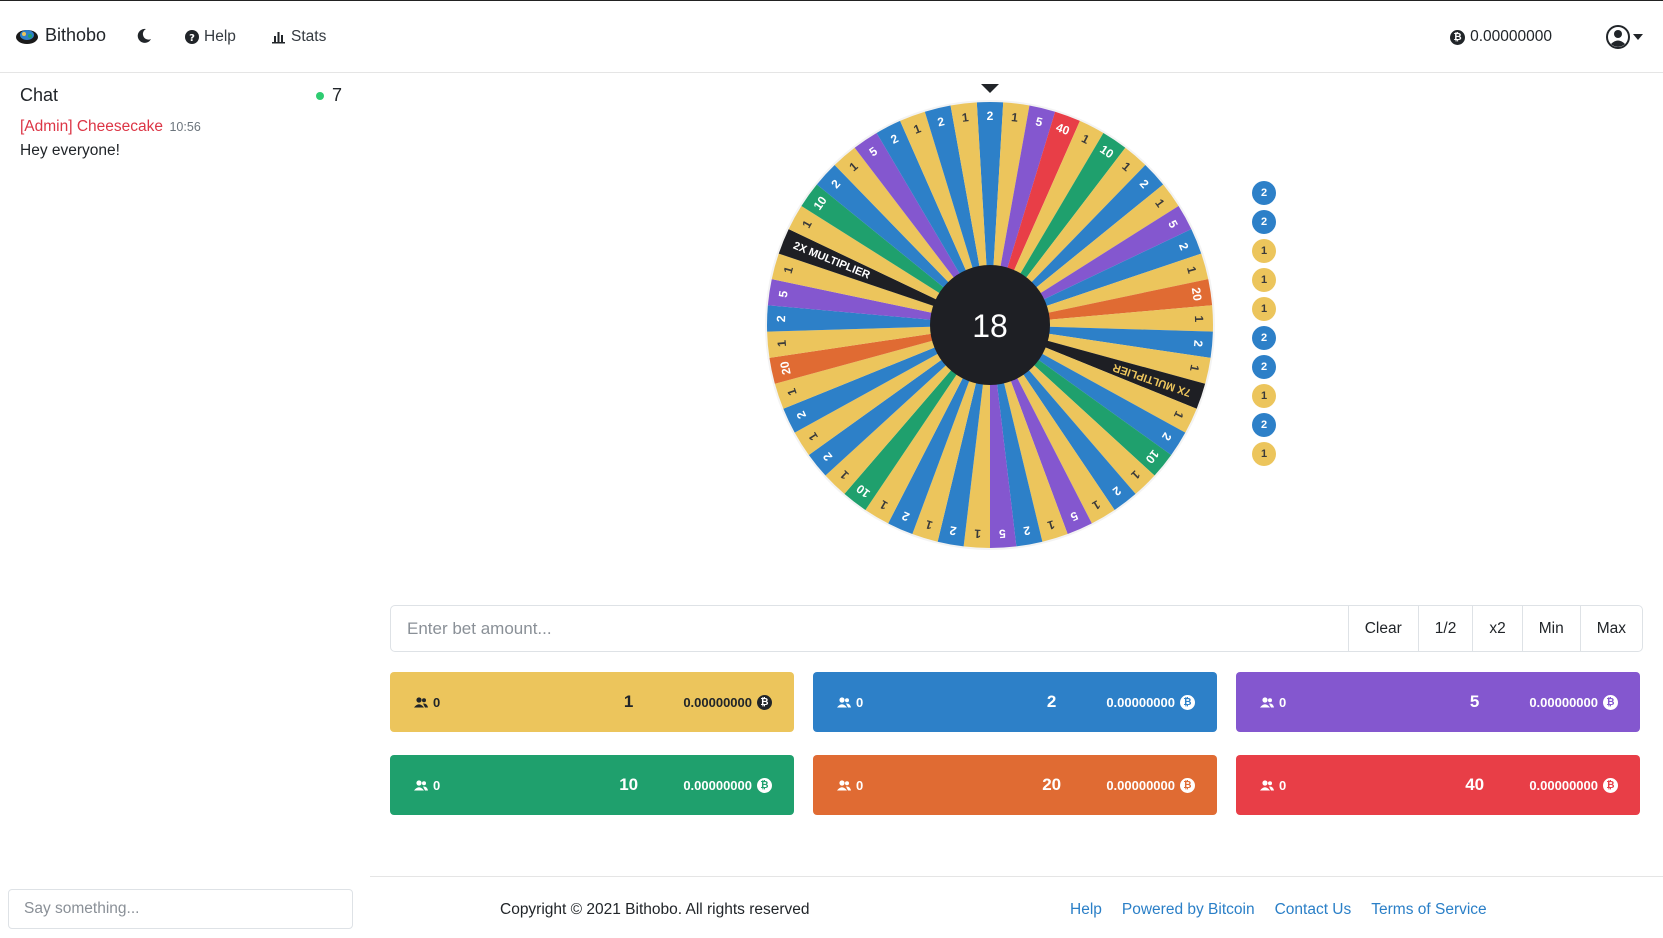 The image size is (1663, 938). I want to click on online-count: 7, so click(328, 95).